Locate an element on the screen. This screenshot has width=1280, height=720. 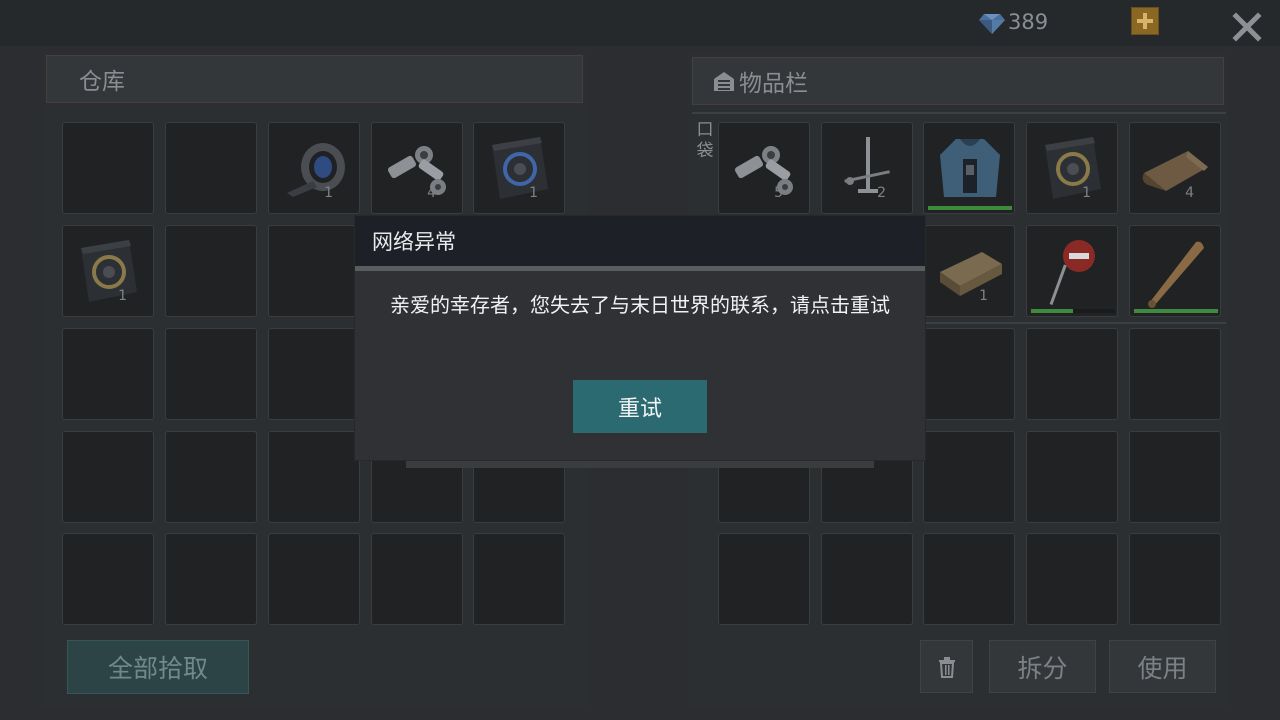
inventory-slot: 5 is located at coordinates (764, 168).